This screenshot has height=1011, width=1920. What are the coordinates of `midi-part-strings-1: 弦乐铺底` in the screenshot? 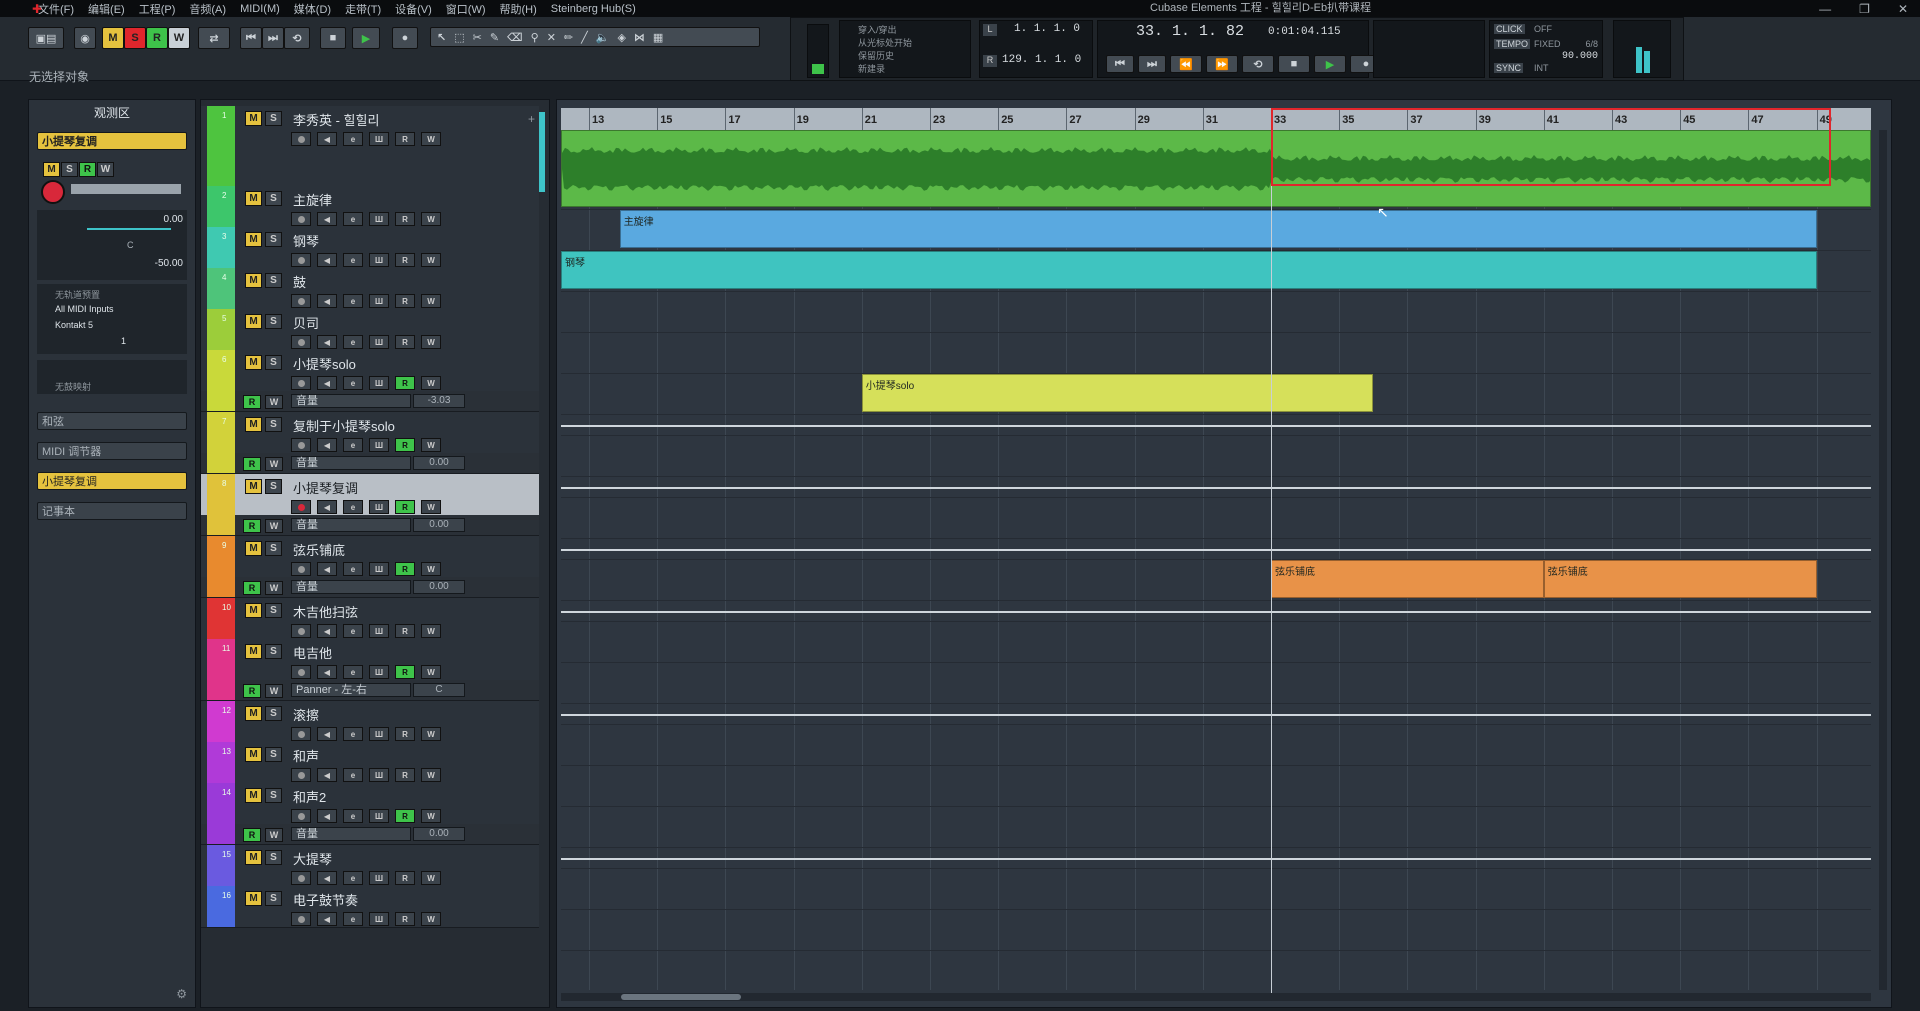 It's located at (1407, 579).